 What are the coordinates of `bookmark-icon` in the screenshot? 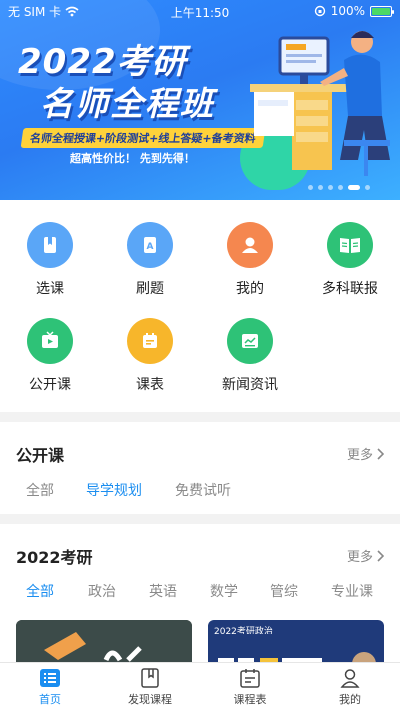 It's located at (150, 678).